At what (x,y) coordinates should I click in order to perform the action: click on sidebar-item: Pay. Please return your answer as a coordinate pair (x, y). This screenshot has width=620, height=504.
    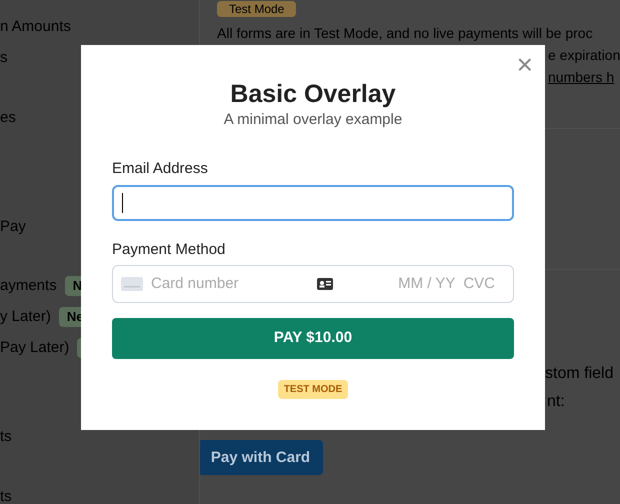
    Looking at the image, I should click on (13, 227).